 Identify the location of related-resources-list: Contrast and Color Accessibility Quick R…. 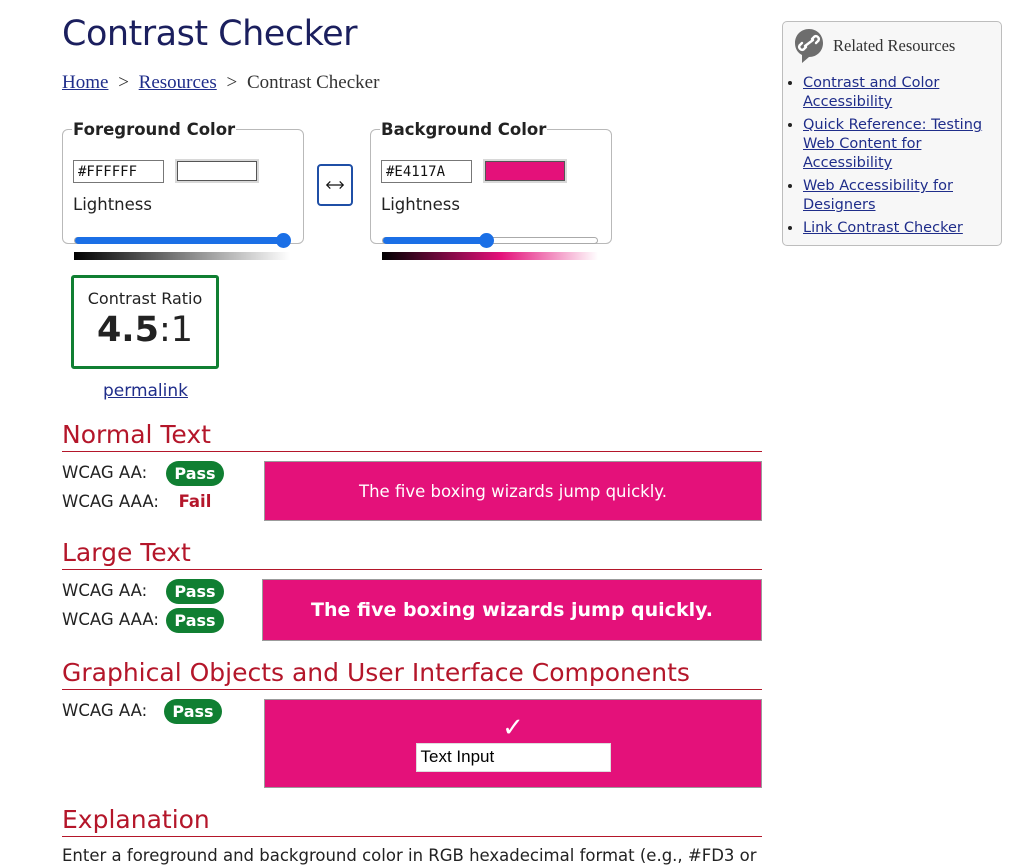
(893, 158).